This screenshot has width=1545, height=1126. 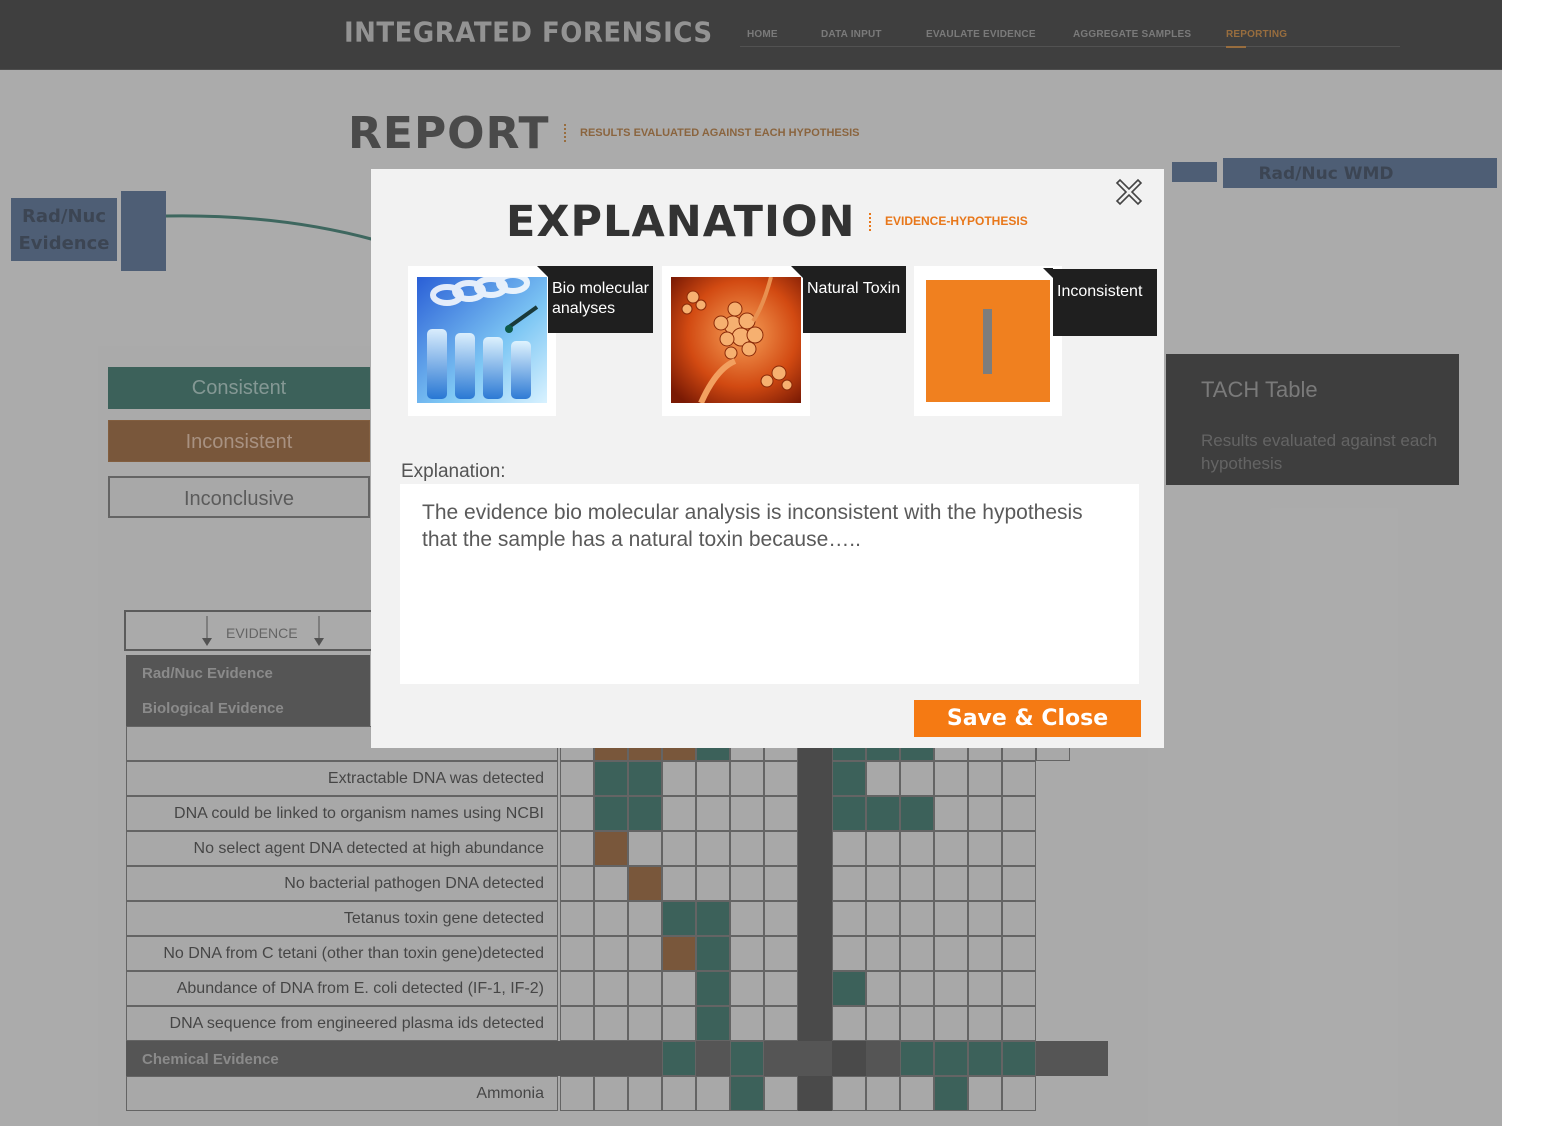 What do you see at coordinates (482, 340) in the screenshot?
I see `lab-sample-image` at bounding box center [482, 340].